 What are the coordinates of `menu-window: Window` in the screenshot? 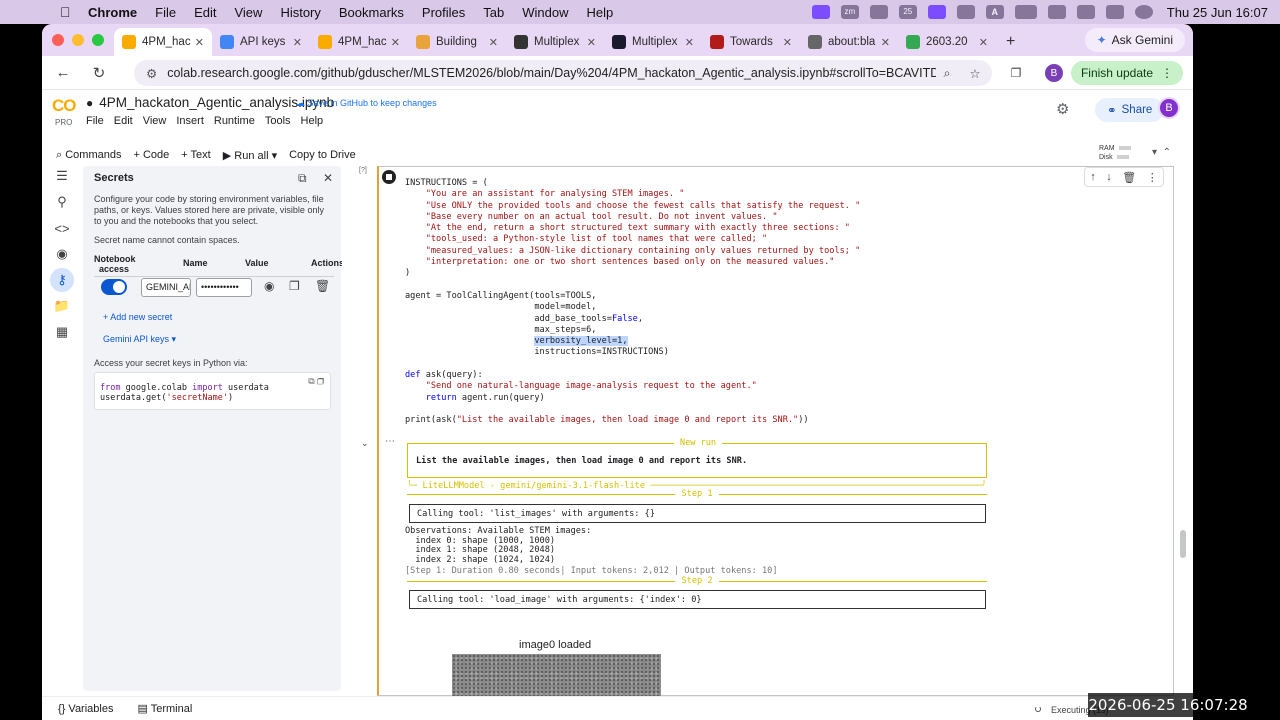 It's located at (545, 12).